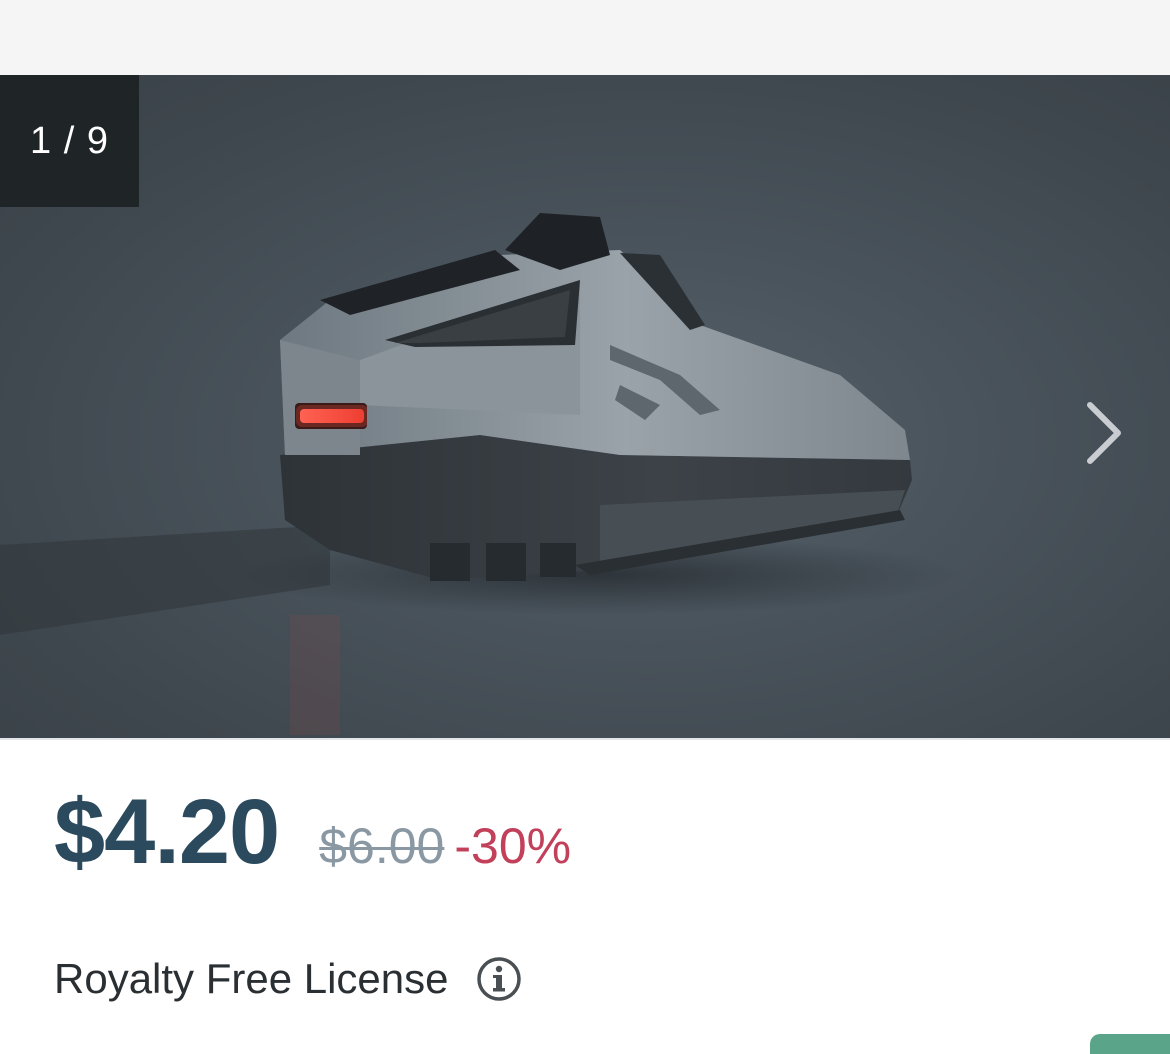  Describe the element at coordinates (251, 978) in the screenshot. I see `license-label: Royalty Free License` at that location.